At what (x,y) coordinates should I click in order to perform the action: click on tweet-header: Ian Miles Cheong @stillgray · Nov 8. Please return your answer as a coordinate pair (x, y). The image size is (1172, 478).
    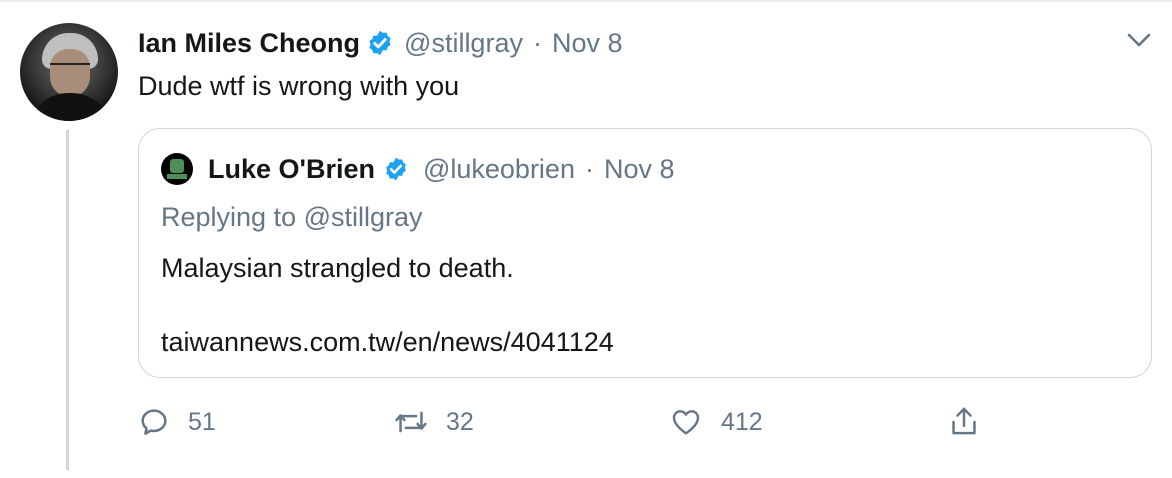
    Looking at the image, I should click on (380, 43).